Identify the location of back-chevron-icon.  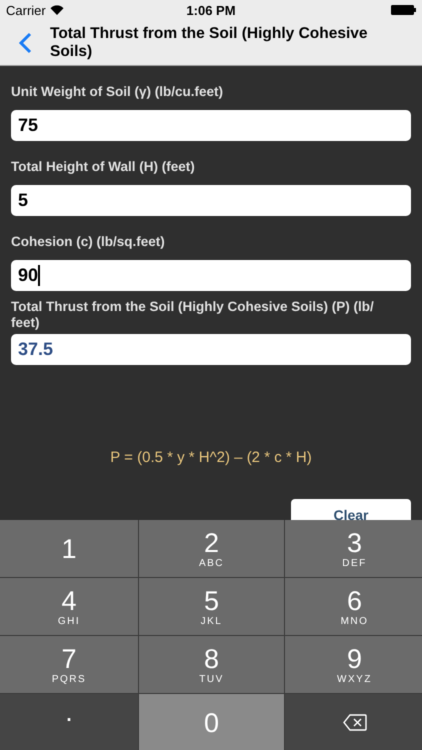
(25, 43).